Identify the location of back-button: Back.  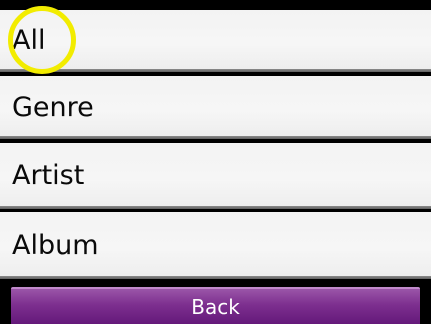
(215, 305).